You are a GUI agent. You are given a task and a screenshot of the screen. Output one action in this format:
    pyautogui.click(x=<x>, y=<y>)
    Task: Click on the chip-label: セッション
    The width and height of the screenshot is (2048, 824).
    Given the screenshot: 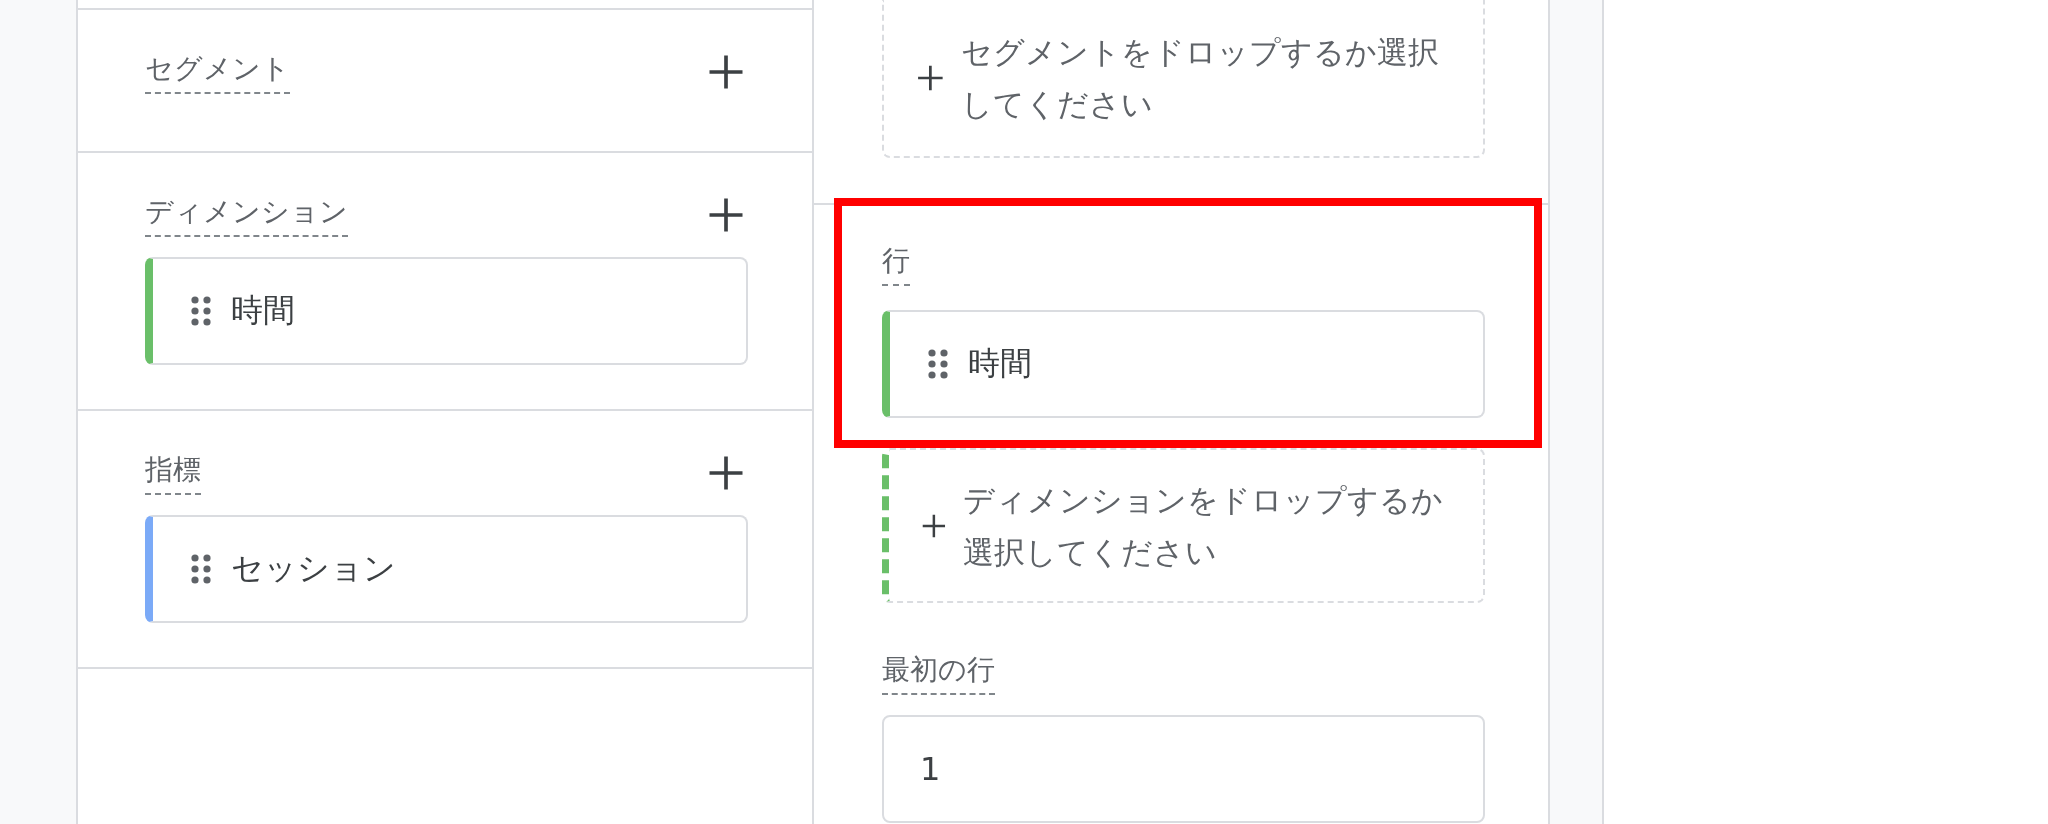 What is the action you would take?
    pyautogui.click(x=313, y=568)
    